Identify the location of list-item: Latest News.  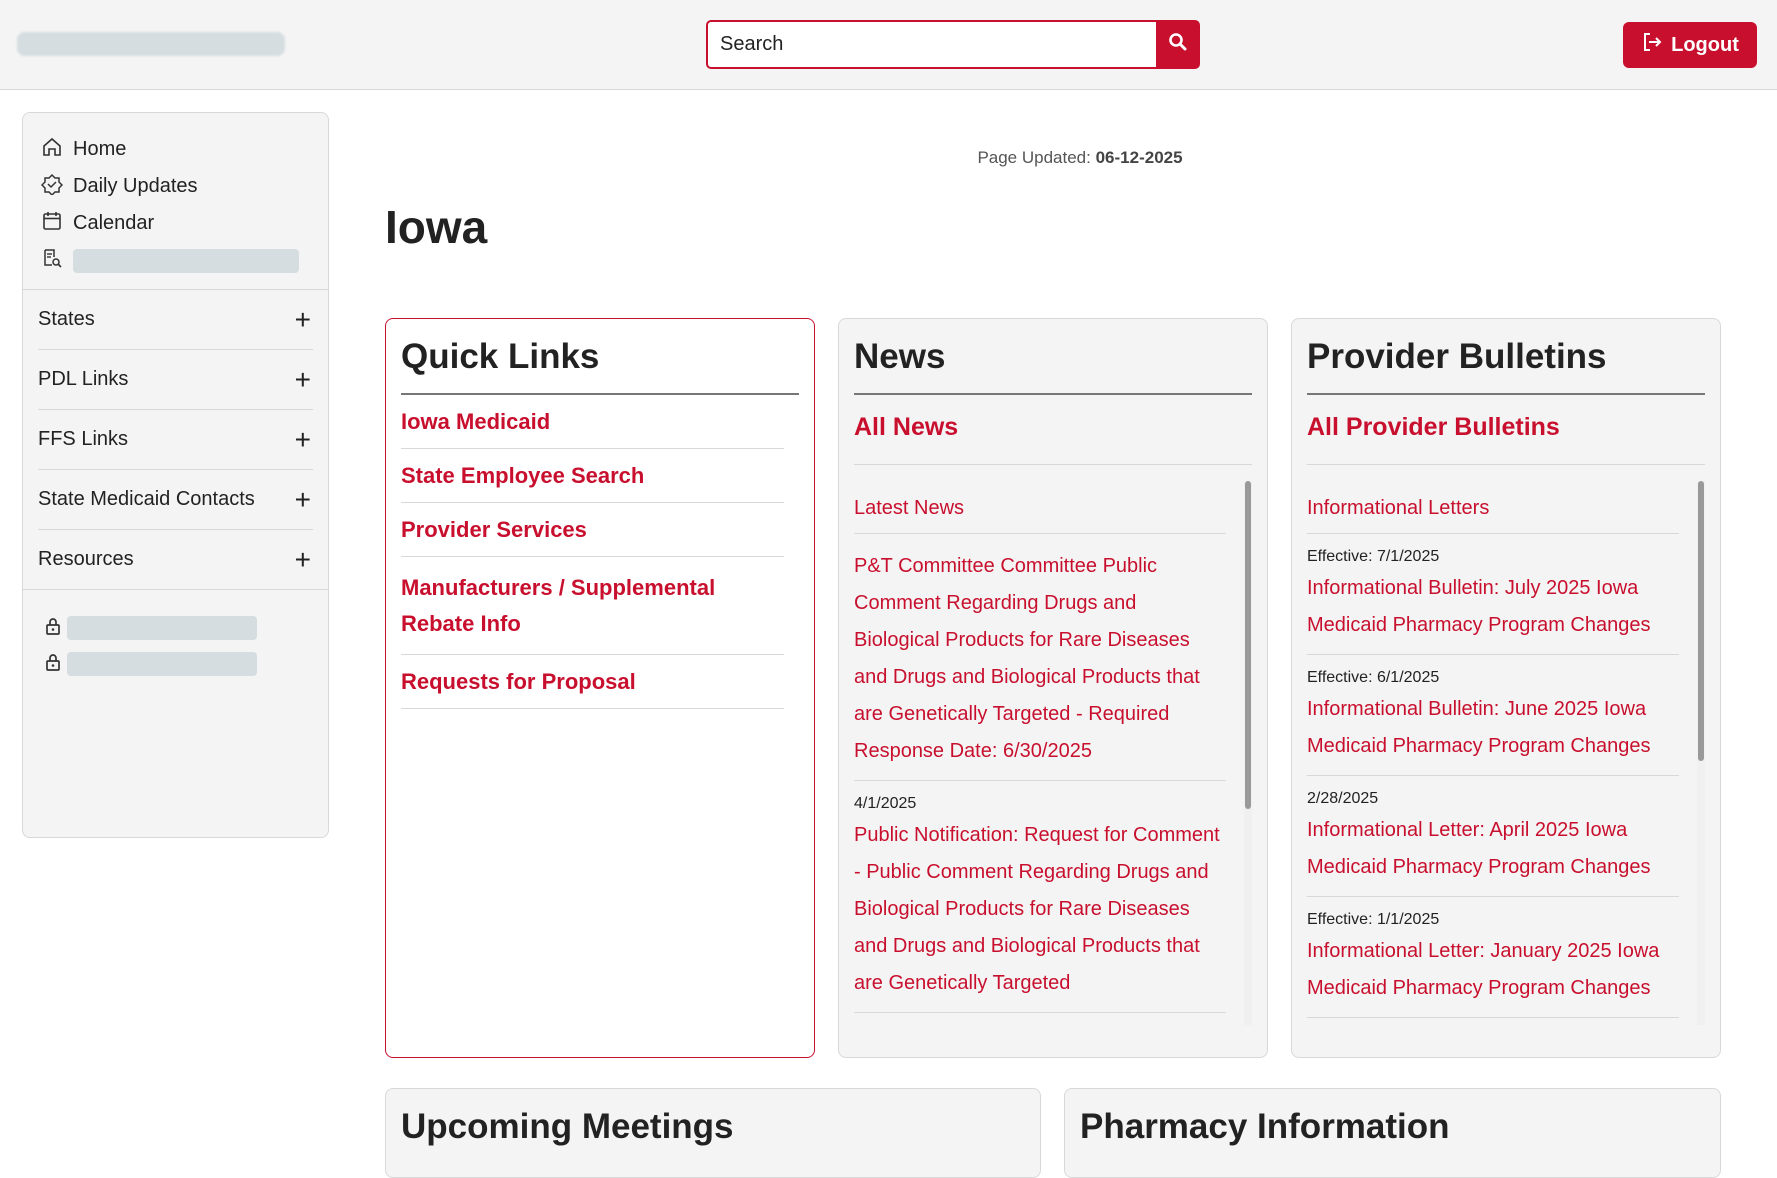
(1040, 506).